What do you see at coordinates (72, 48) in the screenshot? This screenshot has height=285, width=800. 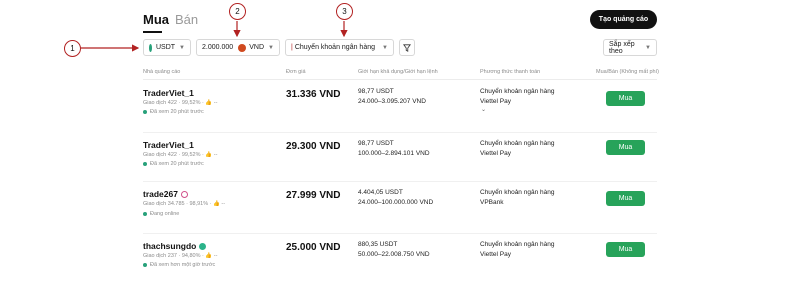 I see `callout-marker-1: 1` at bounding box center [72, 48].